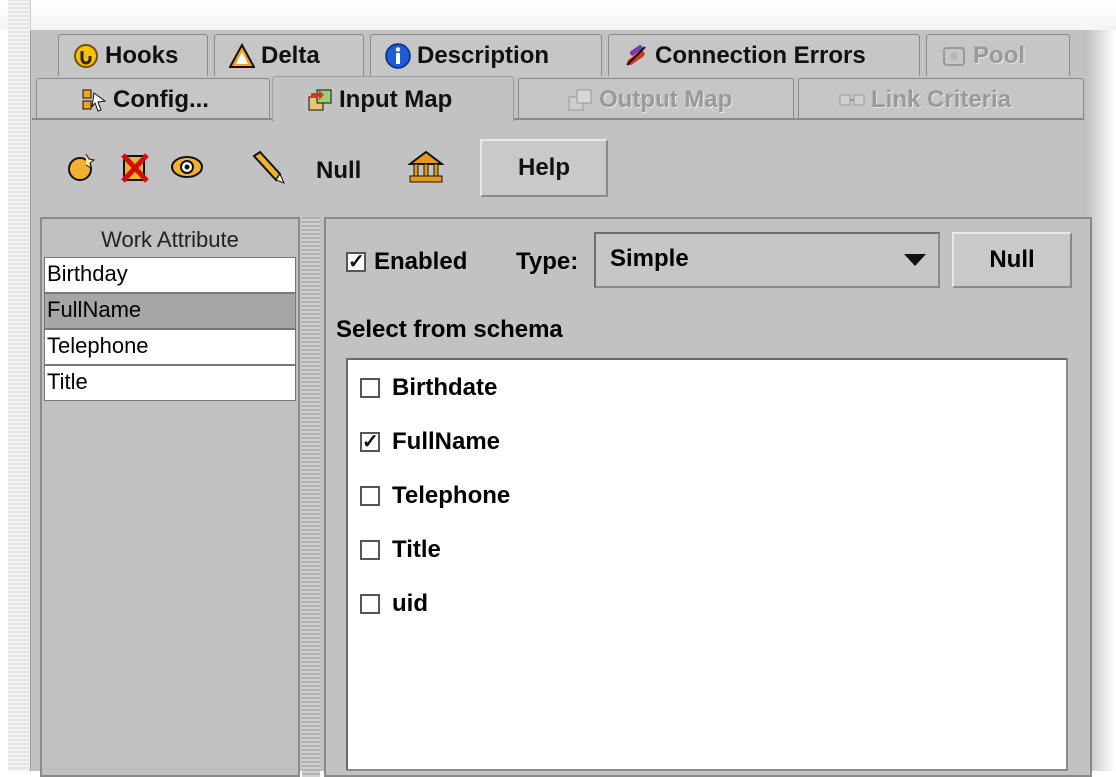  What do you see at coordinates (544, 168) in the screenshot?
I see `help-button: Help` at bounding box center [544, 168].